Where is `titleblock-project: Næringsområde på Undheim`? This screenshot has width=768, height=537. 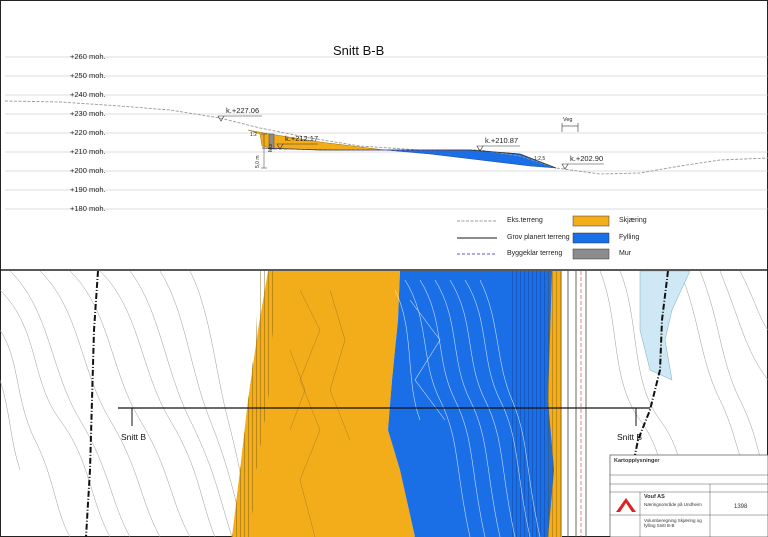 titleblock-project: Næringsområde på Undheim is located at coordinates (673, 504).